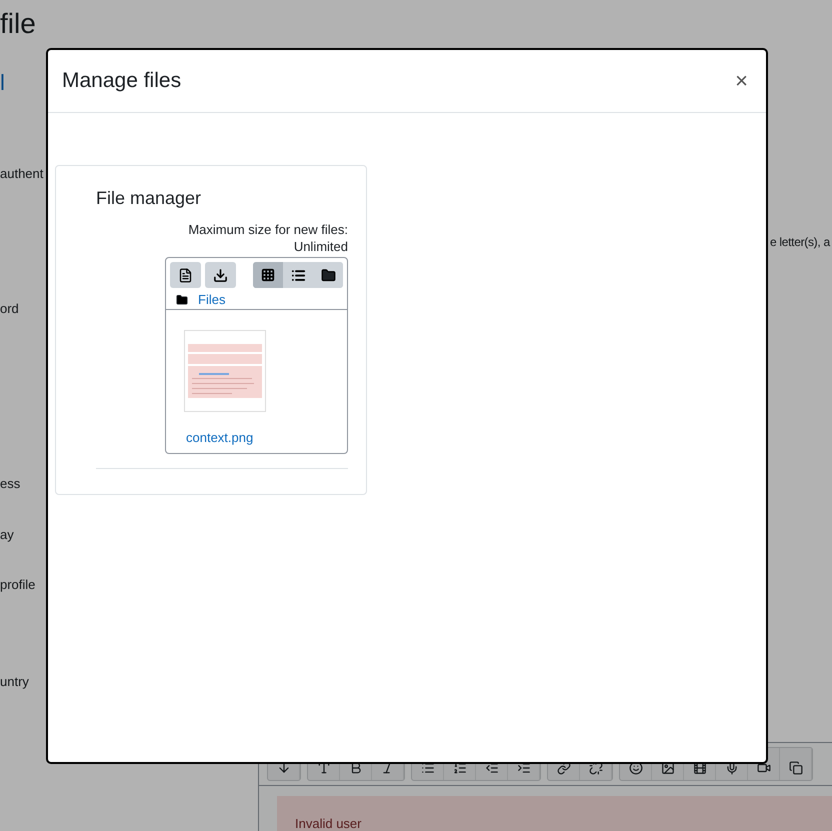 The image size is (832, 831). Describe the element at coordinates (10, 483) in the screenshot. I see `field-label: ess` at that location.